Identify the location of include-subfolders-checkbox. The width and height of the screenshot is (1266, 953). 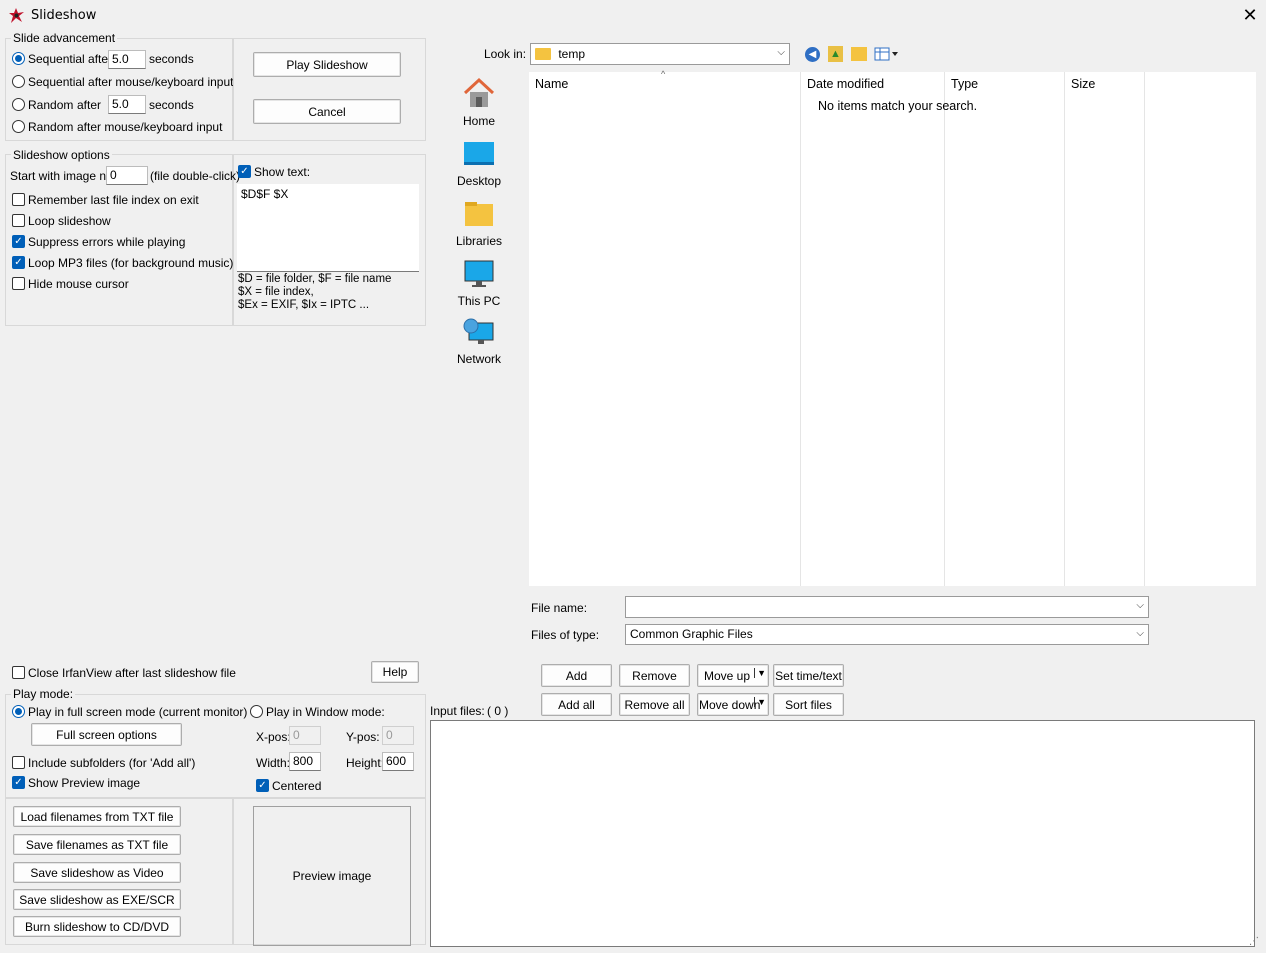
(18, 762).